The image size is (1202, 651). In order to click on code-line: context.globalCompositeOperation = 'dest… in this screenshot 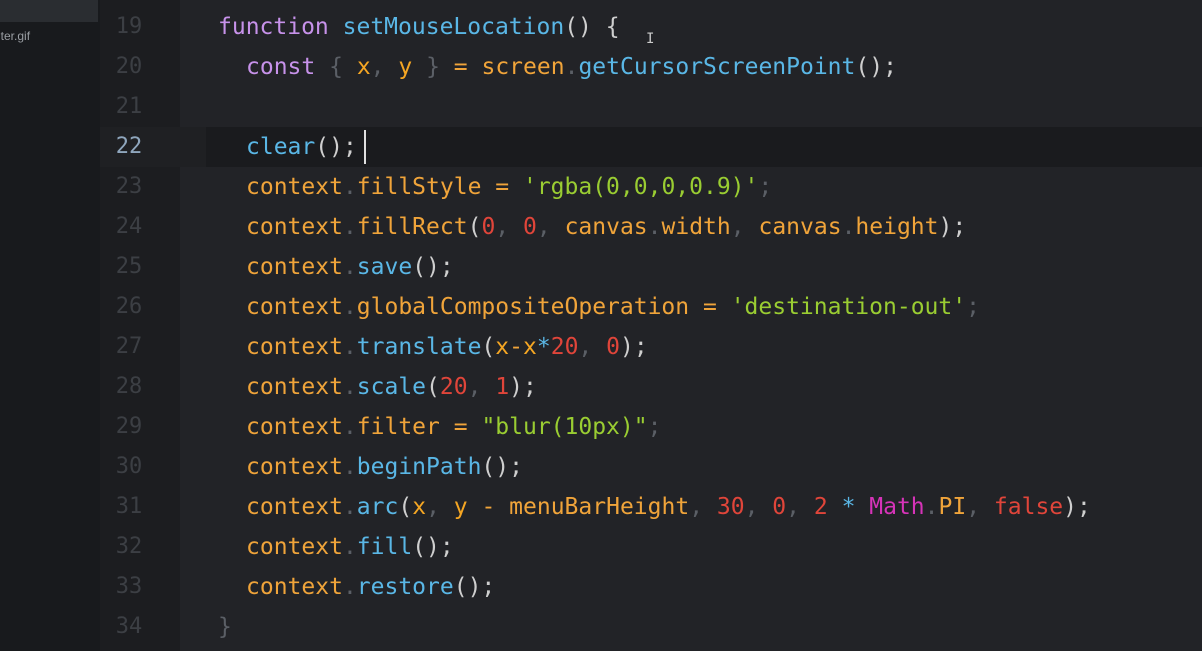, I will do `click(613, 307)`.